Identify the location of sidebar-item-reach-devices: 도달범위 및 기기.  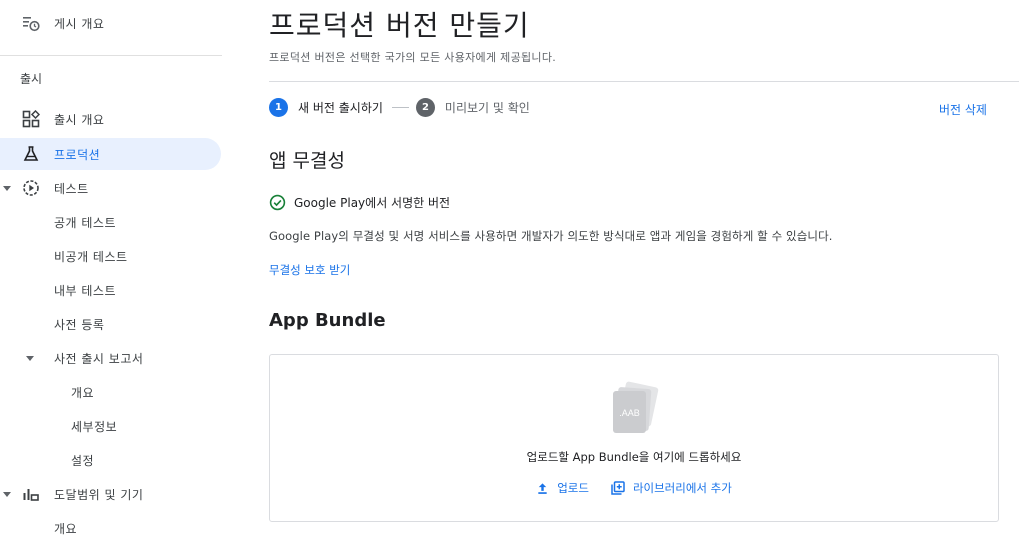
(110, 494).